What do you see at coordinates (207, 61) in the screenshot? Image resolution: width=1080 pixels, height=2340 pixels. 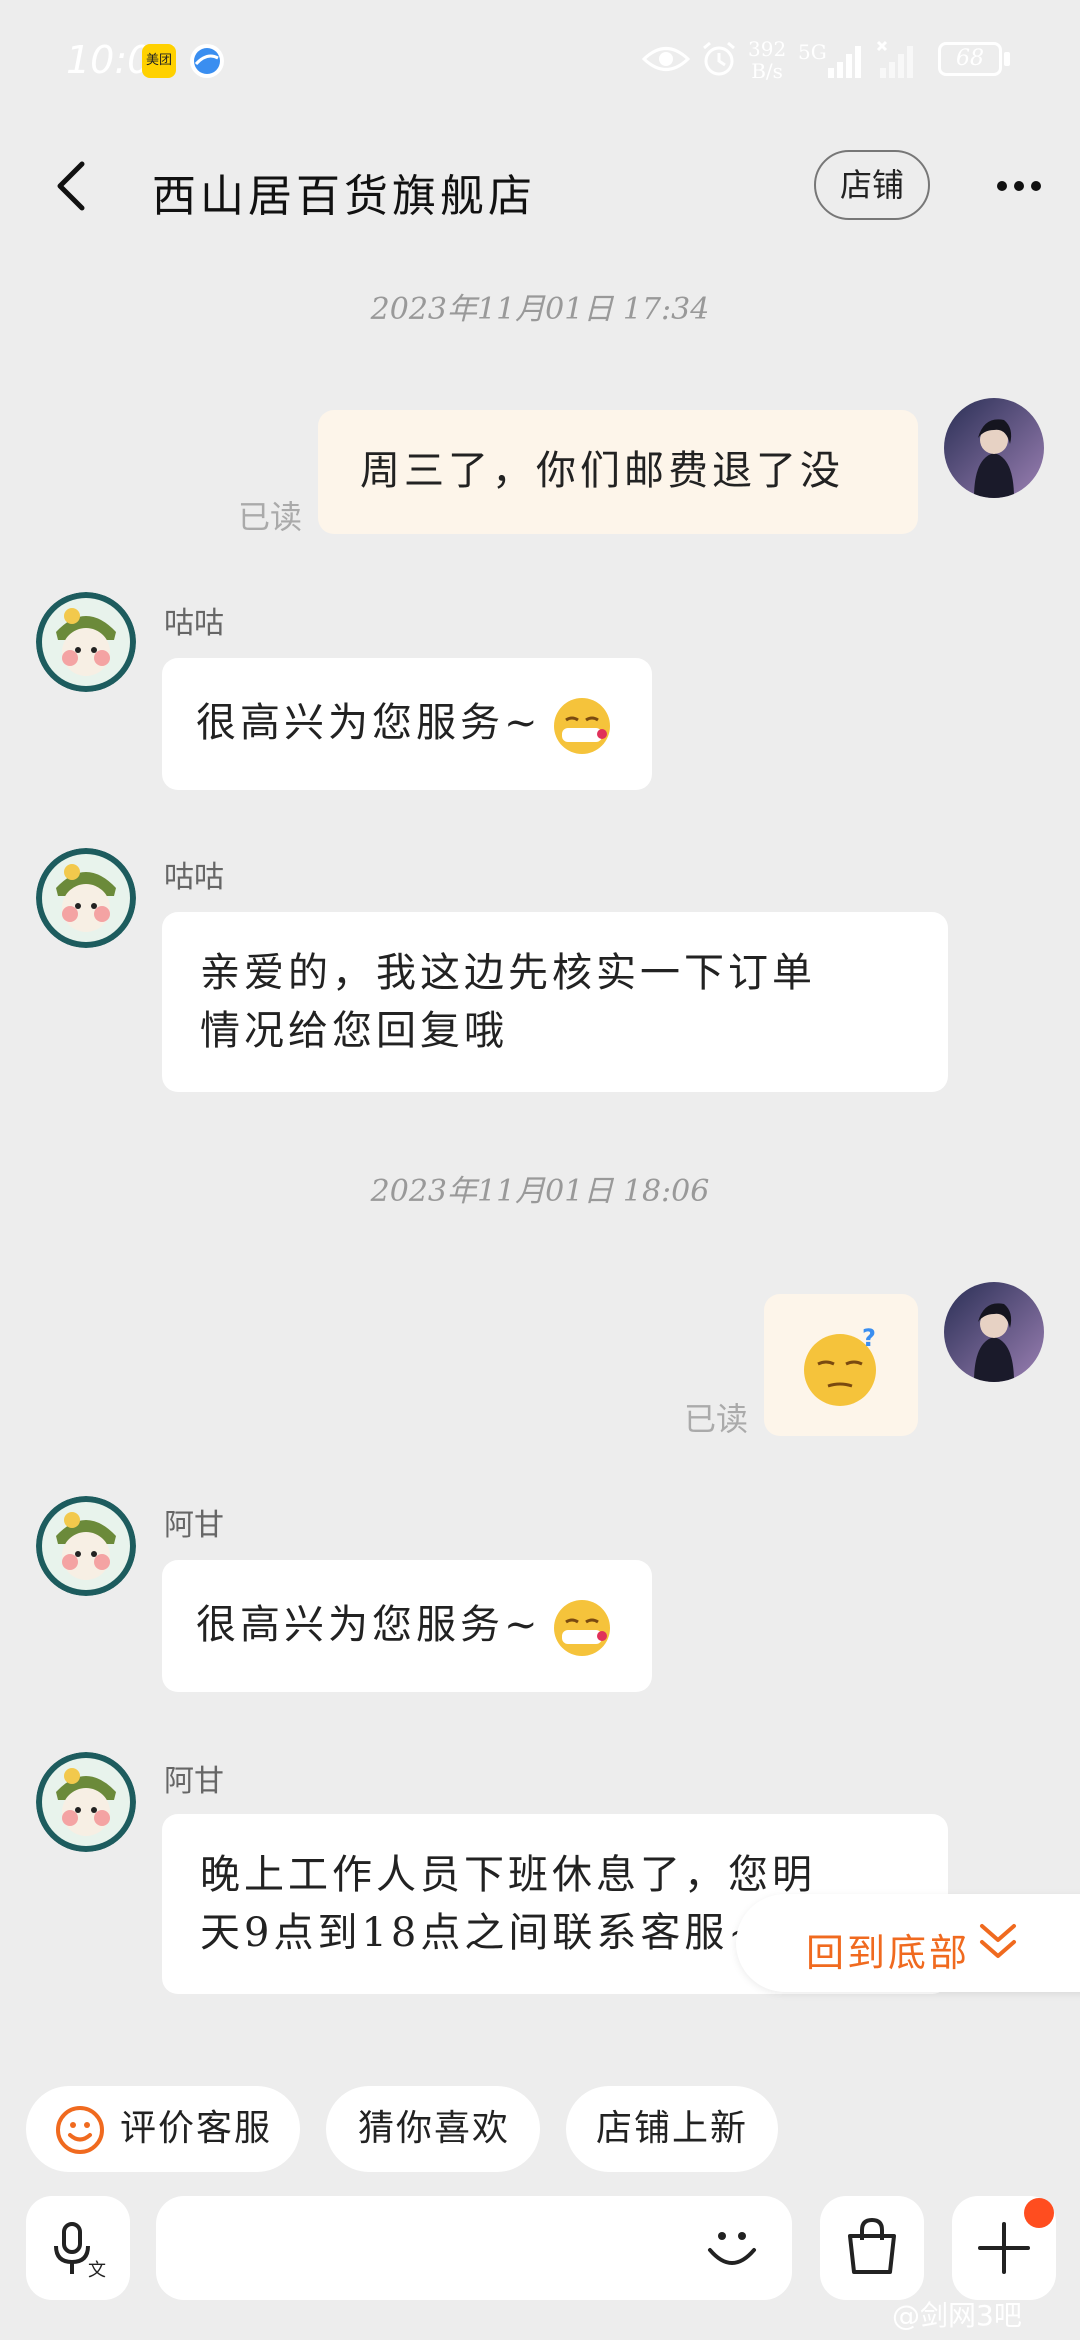 I see `browser-app-icon` at bounding box center [207, 61].